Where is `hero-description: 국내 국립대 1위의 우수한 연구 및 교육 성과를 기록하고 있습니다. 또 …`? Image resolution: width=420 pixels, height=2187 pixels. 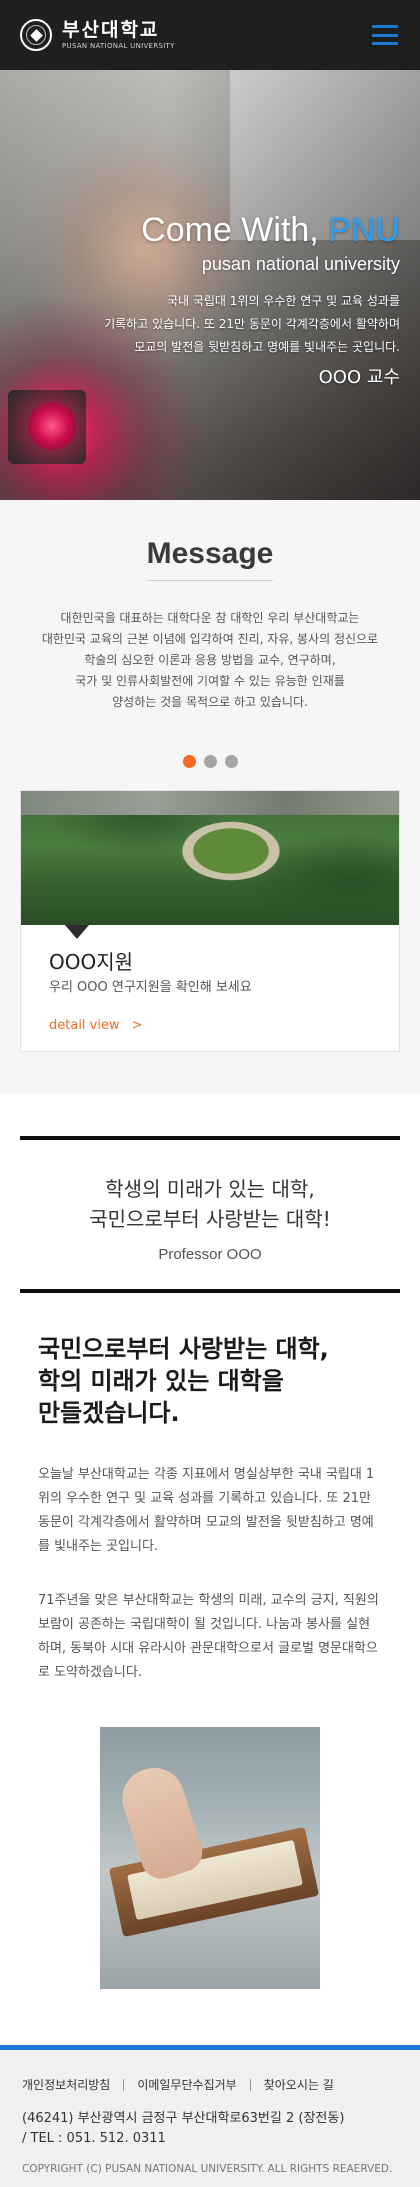 hero-description: 국내 국립대 1위의 우수한 연구 및 교육 성과를 기록하고 있습니다. 또 … is located at coordinates (252, 324).